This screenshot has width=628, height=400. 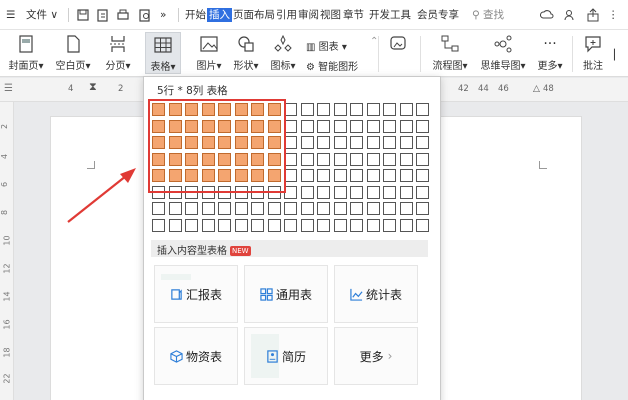 What do you see at coordinates (42, 15) in the screenshot?
I see `file-menu: 文件 ∨` at bounding box center [42, 15].